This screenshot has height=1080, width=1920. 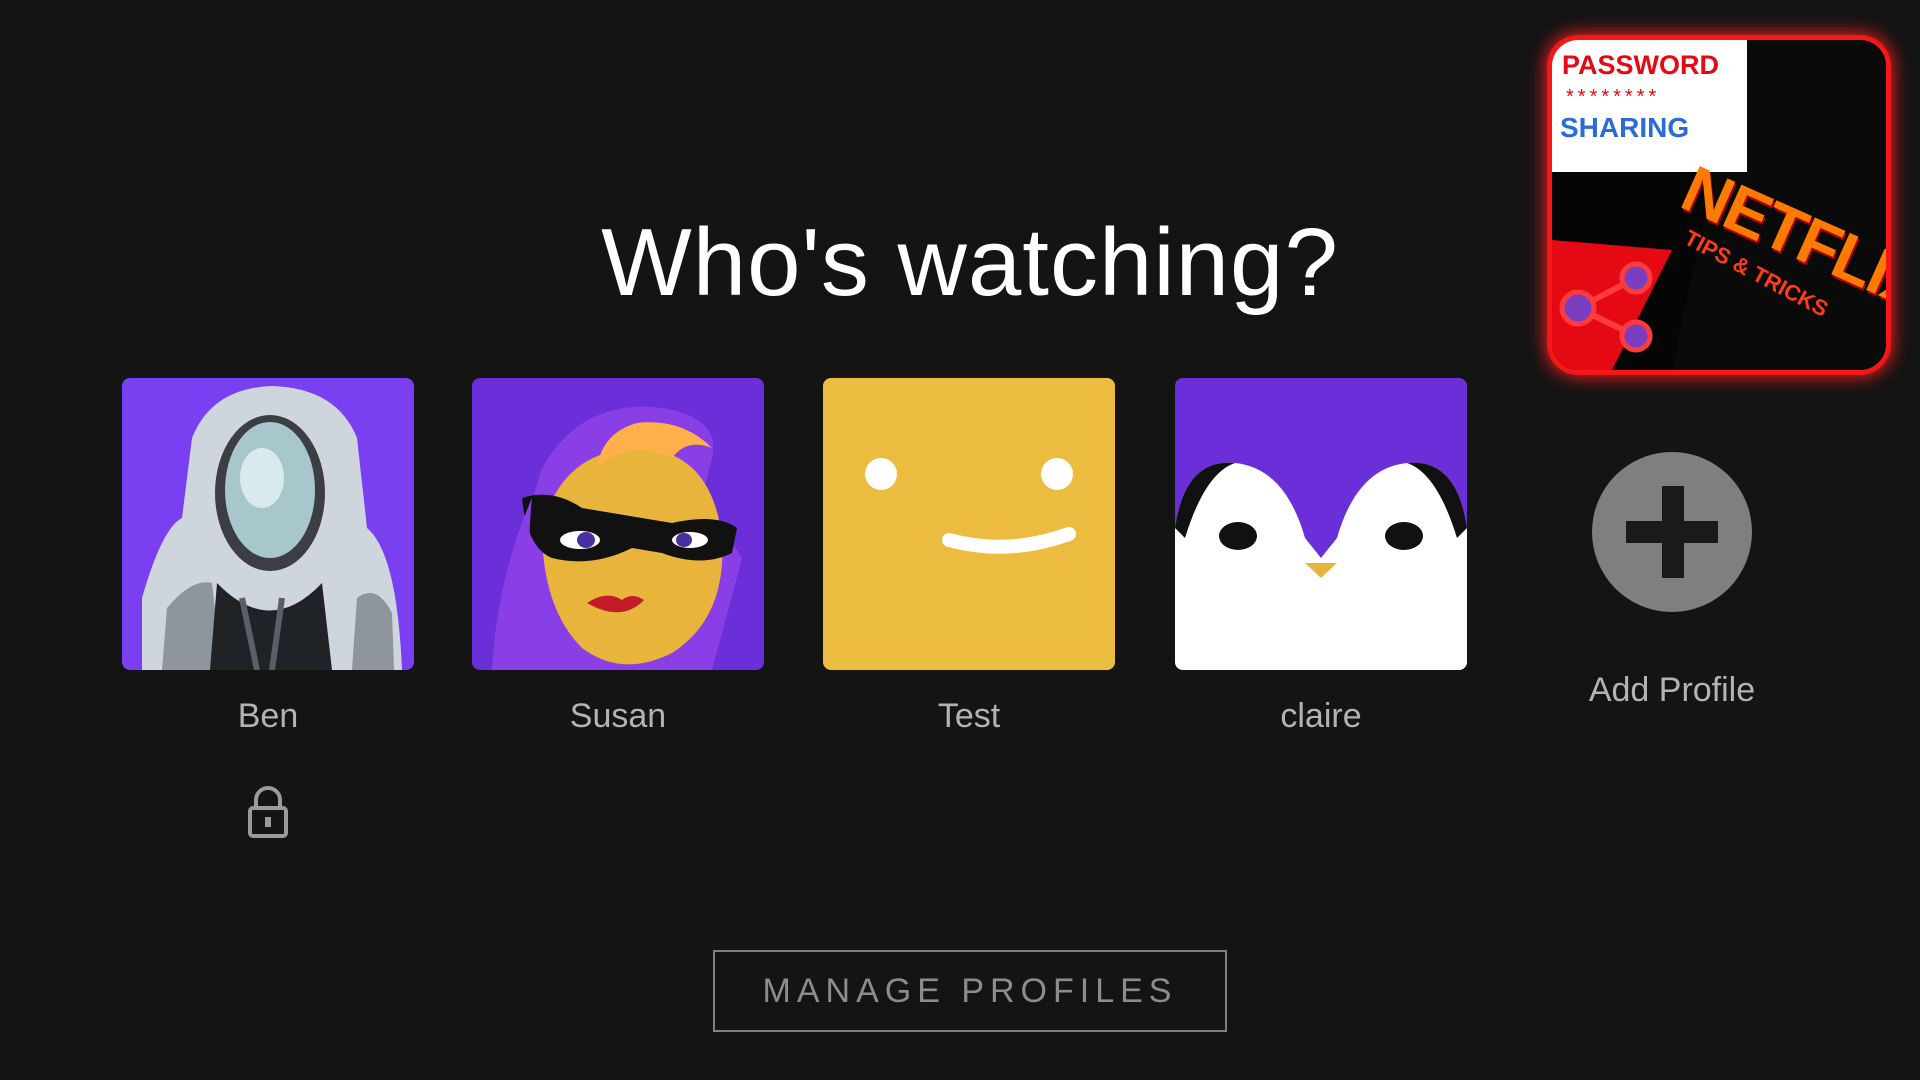 What do you see at coordinates (1606, 307) in the screenshot?
I see `share-icon` at bounding box center [1606, 307].